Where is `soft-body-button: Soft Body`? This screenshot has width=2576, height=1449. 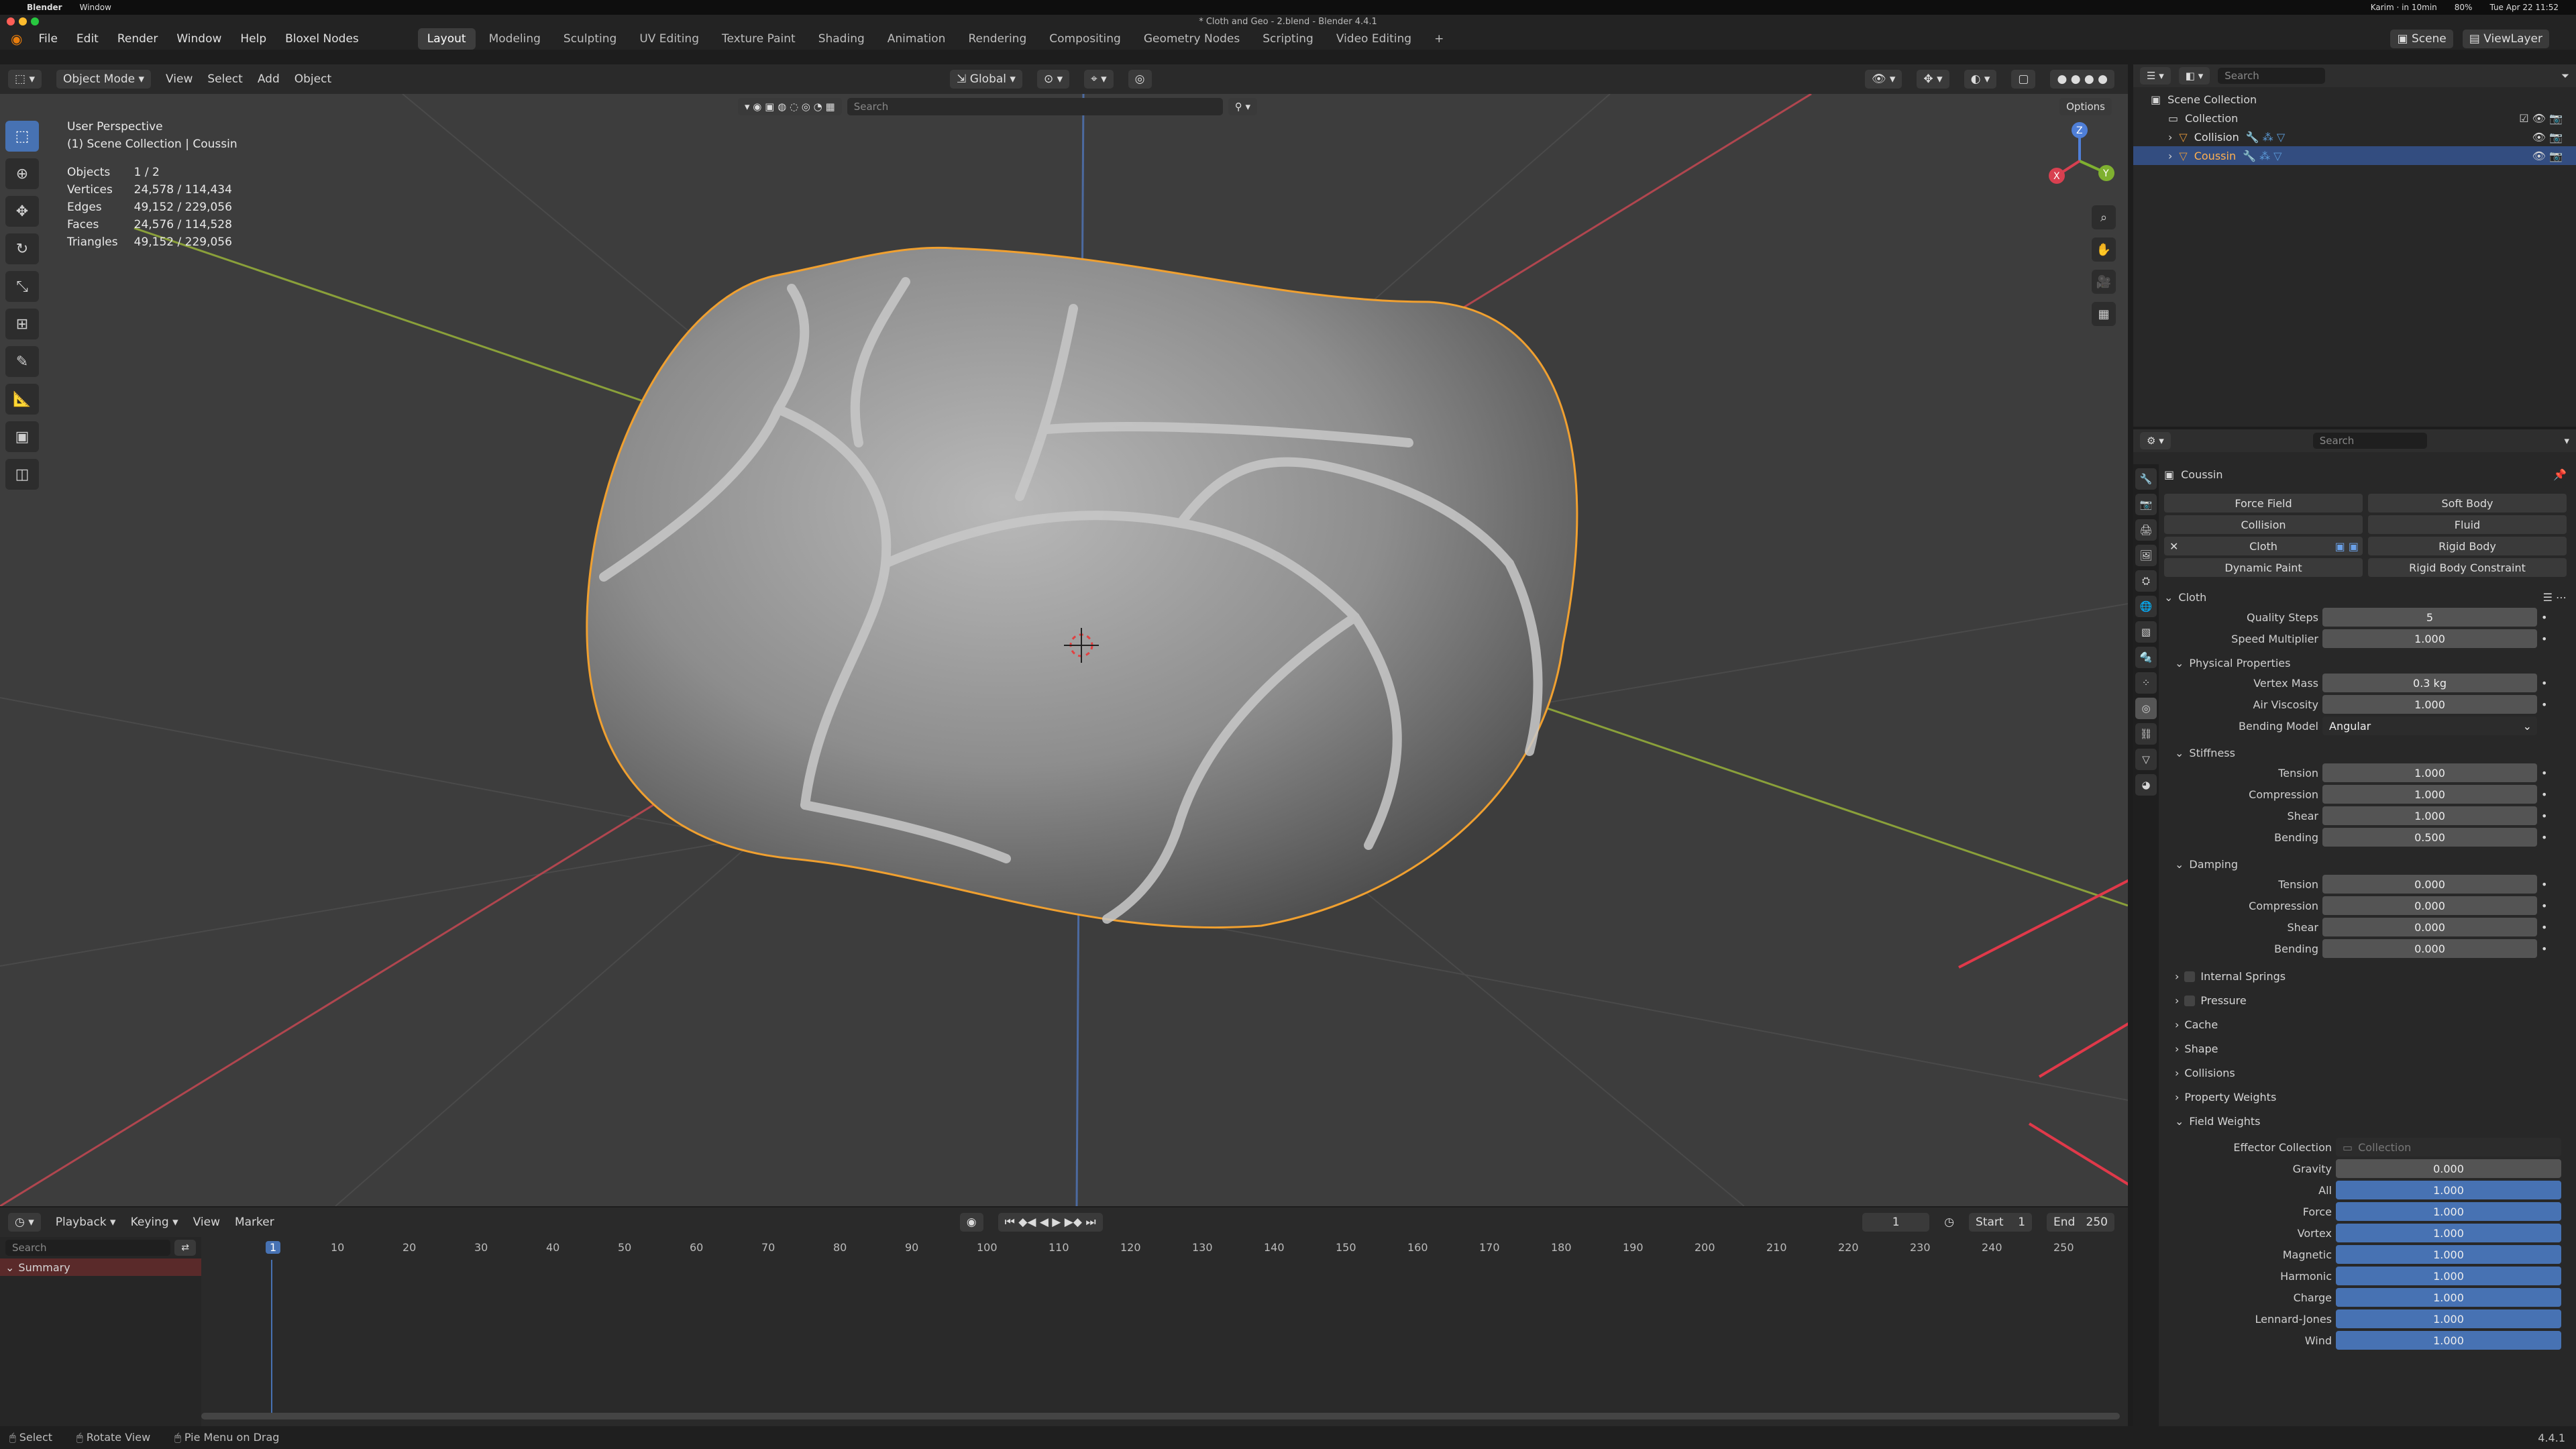
soft-body-button: Soft Body is located at coordinates (2467, 503).